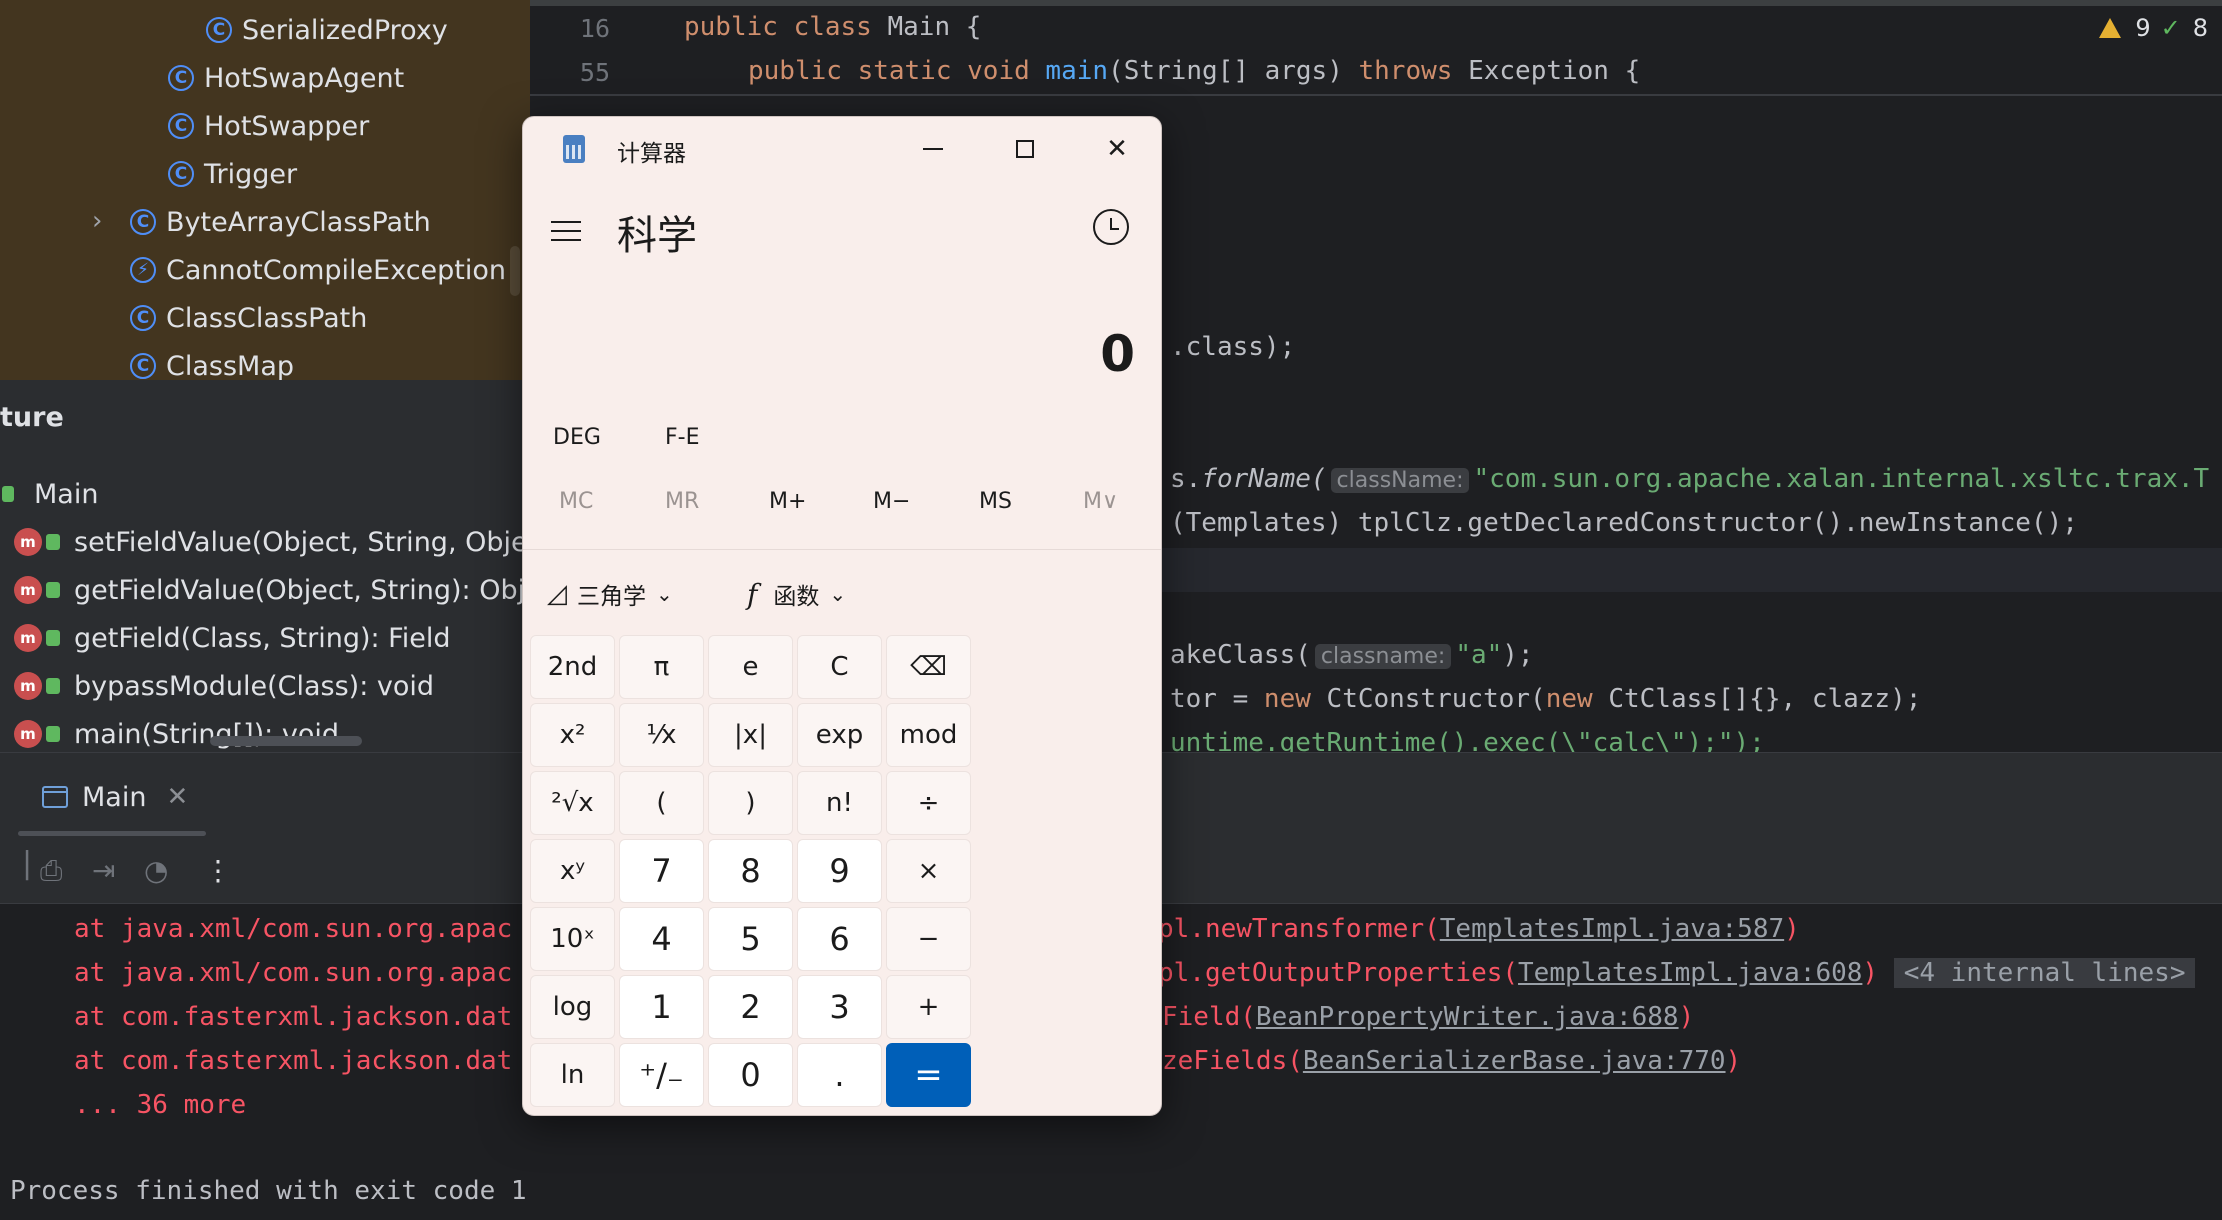  What do you see at coordinates (661, 939) in the screenshot?
I see `digit-4-key: 4` at bounding box center [661, 939].